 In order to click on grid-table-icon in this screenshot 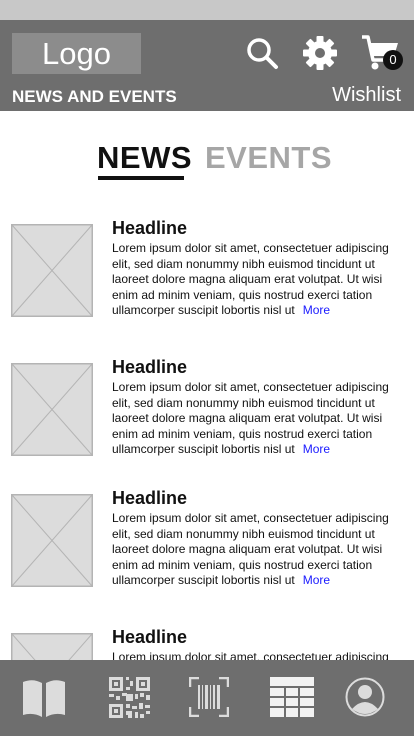, I will do `click(292, 697)`.